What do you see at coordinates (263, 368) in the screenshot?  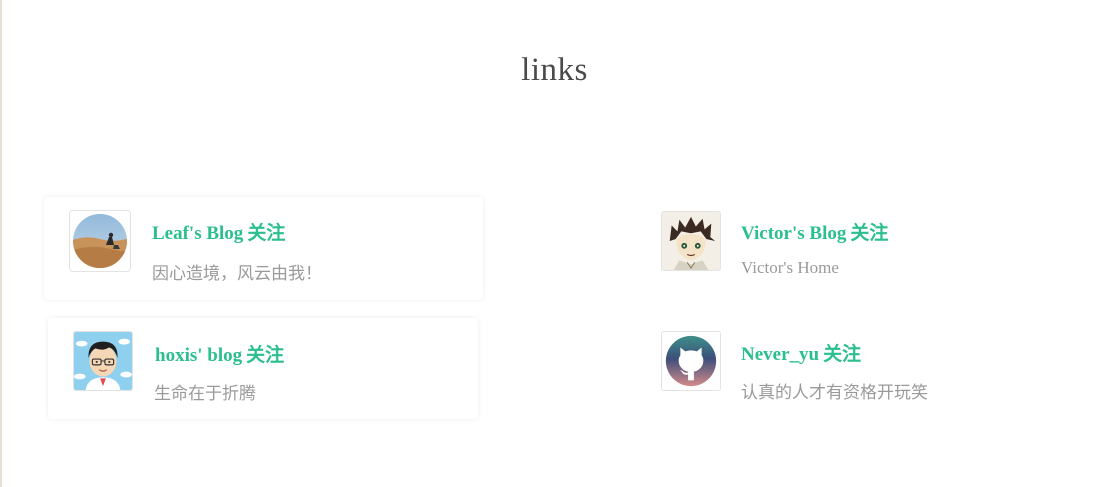 I see `link-card-hoxis: hoxis' blog 关注 生命在于折腾` at bounding box center [263, 368].